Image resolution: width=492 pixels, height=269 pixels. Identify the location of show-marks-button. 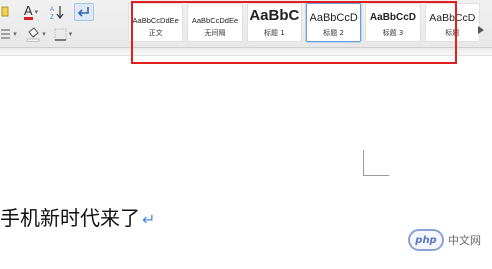
(84, 12).